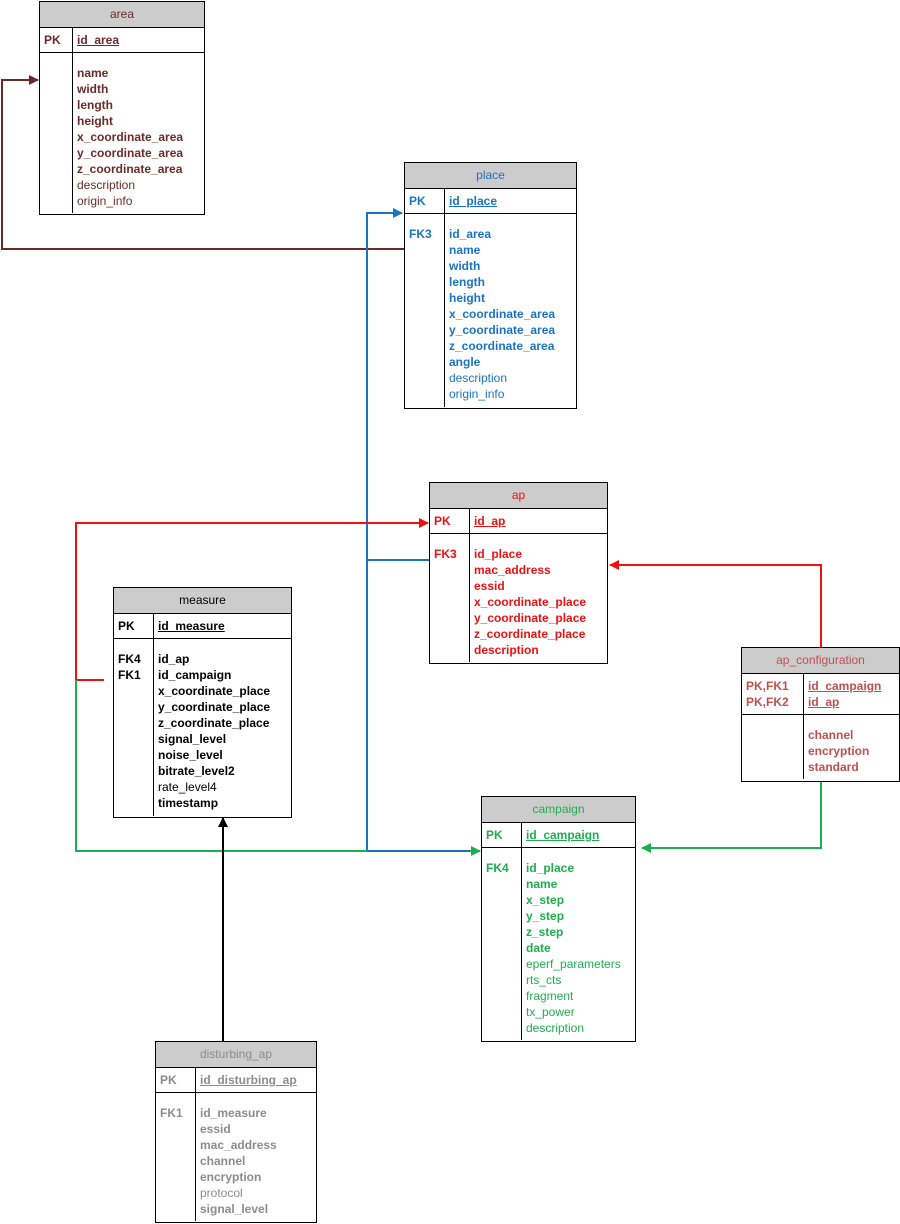  What do you see at coordinates (550, 1012) in the screenshot?
I see `attribute-field: tx_power` at bounding box center [550, 1012].